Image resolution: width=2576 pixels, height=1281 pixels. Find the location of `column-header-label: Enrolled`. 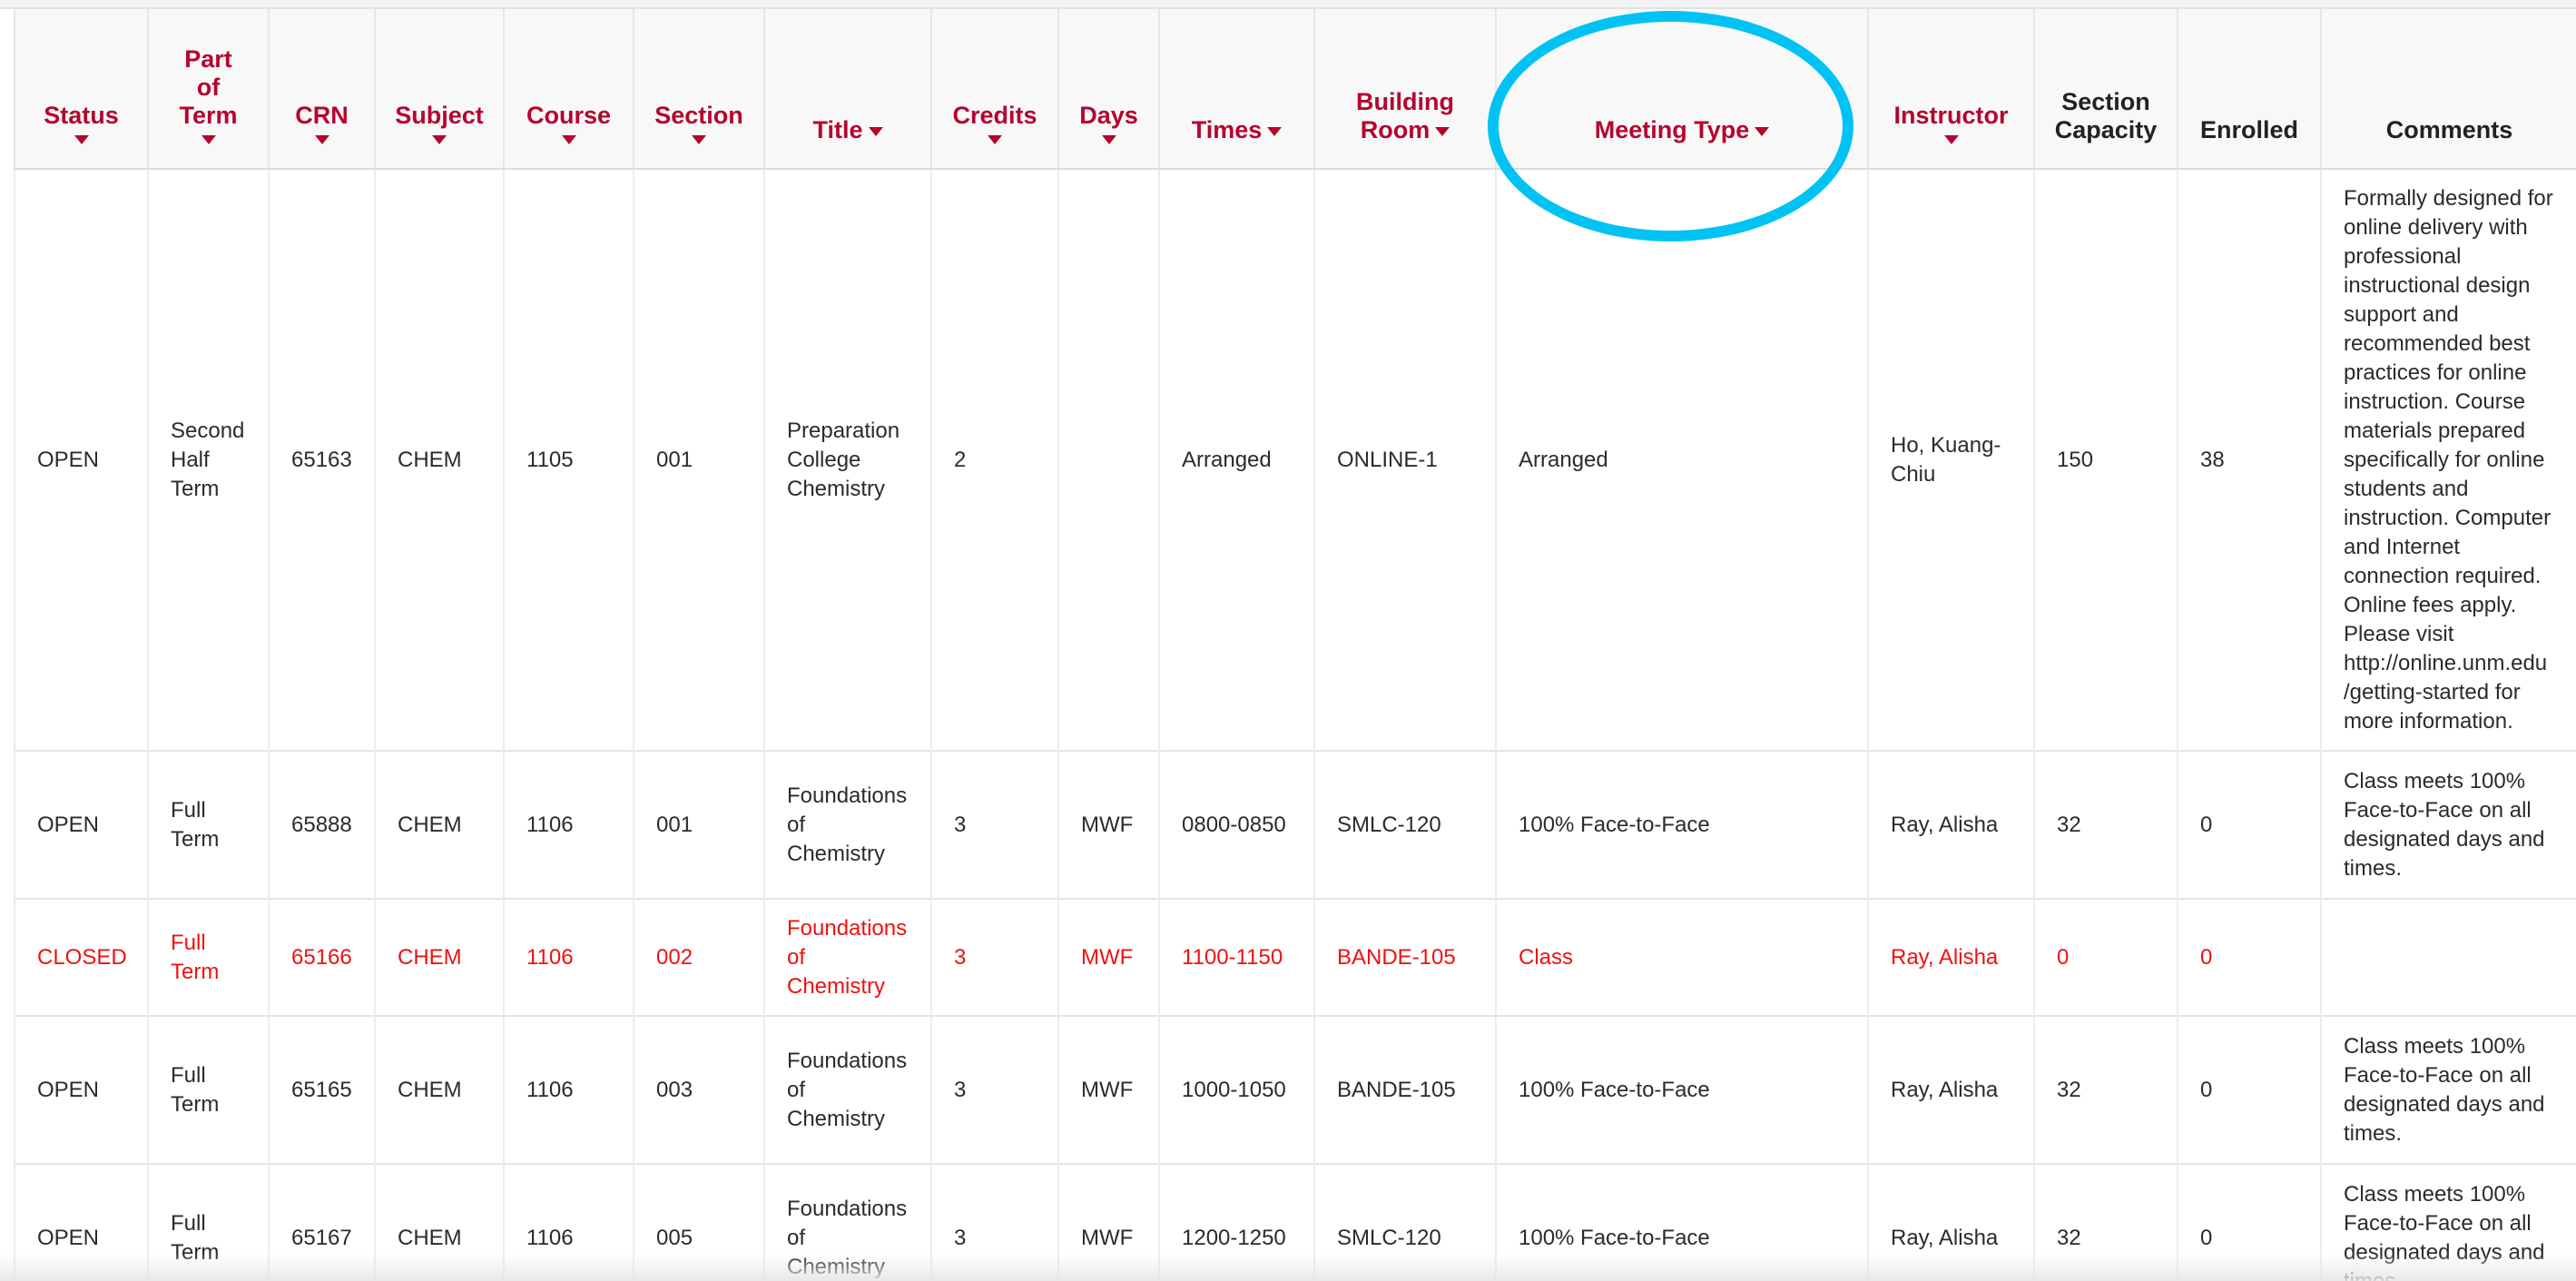

column-header-label: Enrolled is located at coordinates (2248, 129).